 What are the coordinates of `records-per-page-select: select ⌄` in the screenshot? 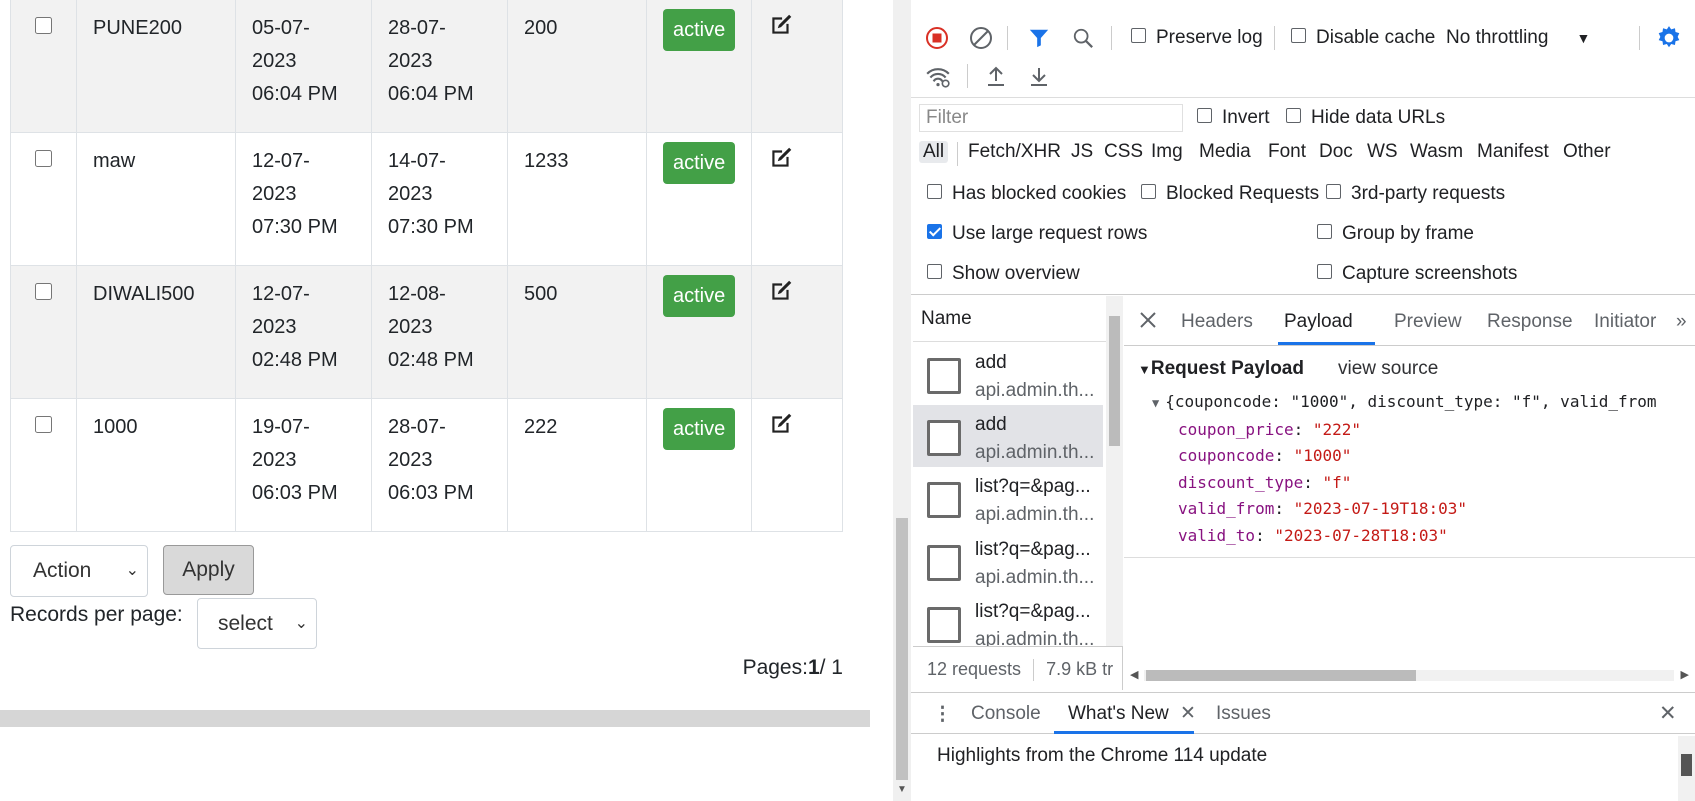 It's located at (257, 623).